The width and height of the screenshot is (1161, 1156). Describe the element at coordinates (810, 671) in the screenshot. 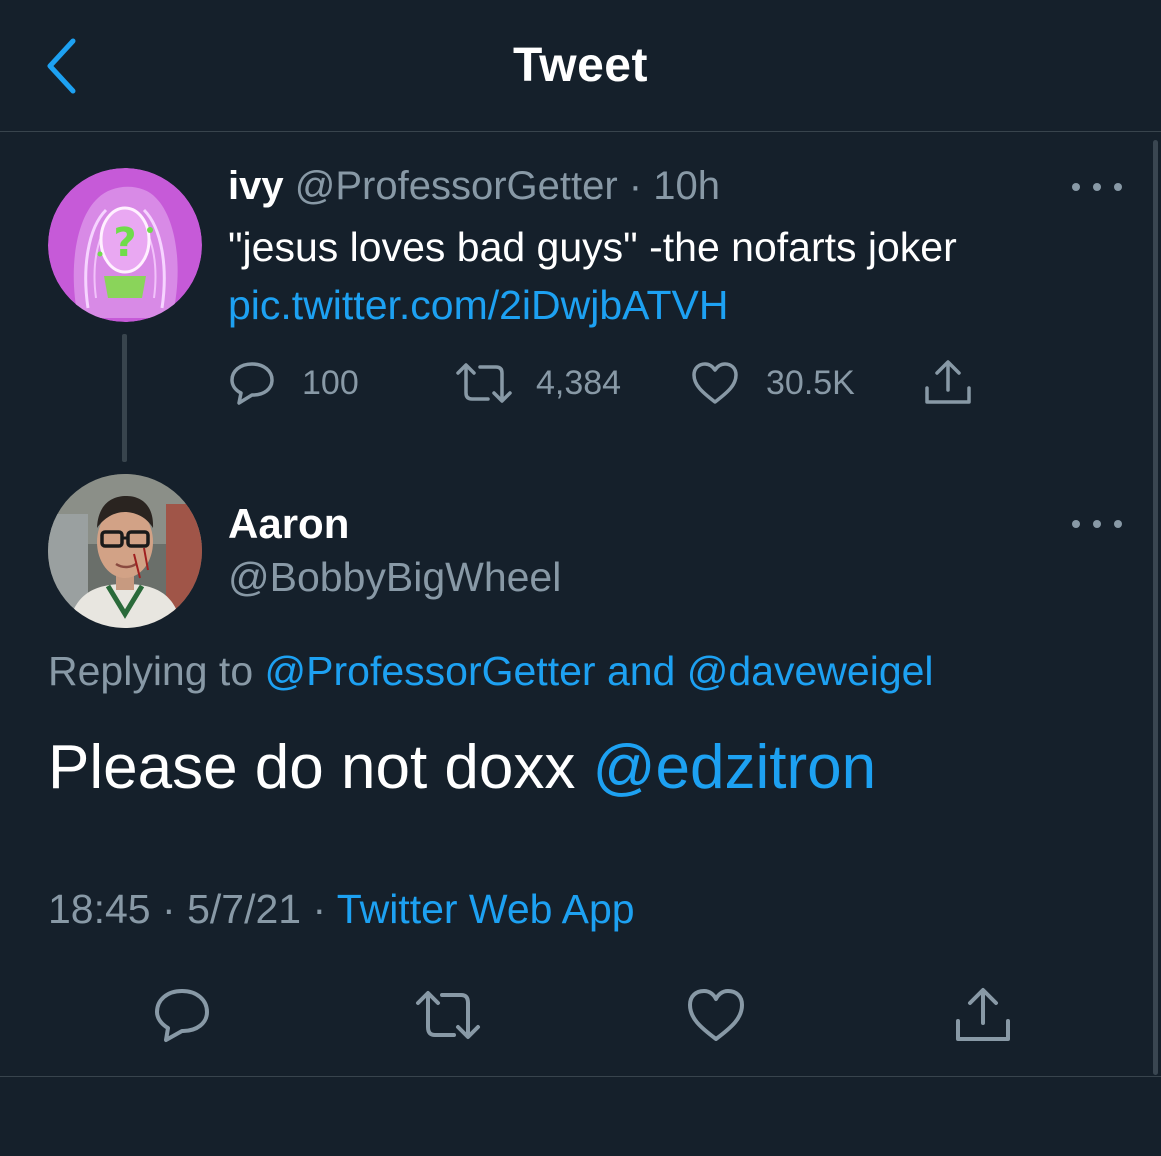

I see `replying-mention-daveweigel: @daveweigel` at that location.